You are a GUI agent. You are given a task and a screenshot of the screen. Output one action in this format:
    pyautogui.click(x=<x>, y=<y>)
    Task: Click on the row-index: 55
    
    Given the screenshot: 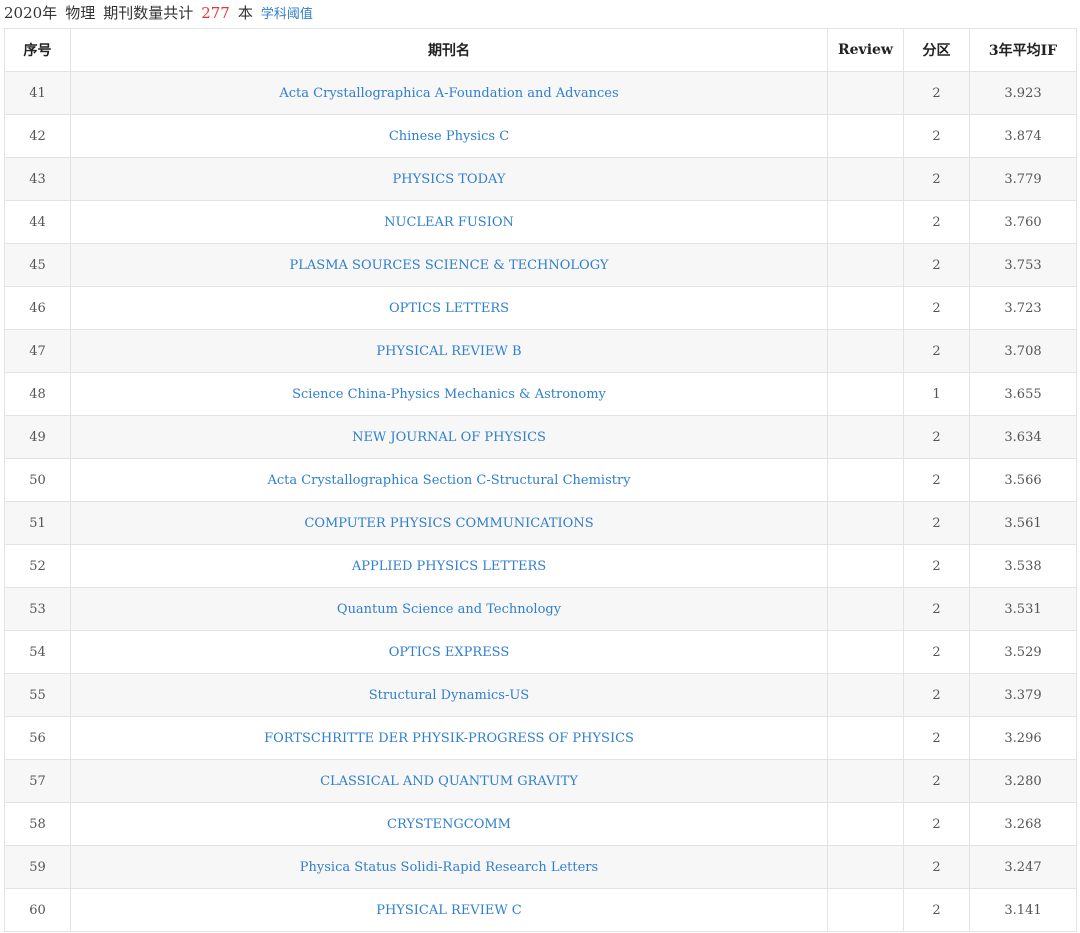 What is the action you would take?
    pyautogui.click(x=37, y=695)
    